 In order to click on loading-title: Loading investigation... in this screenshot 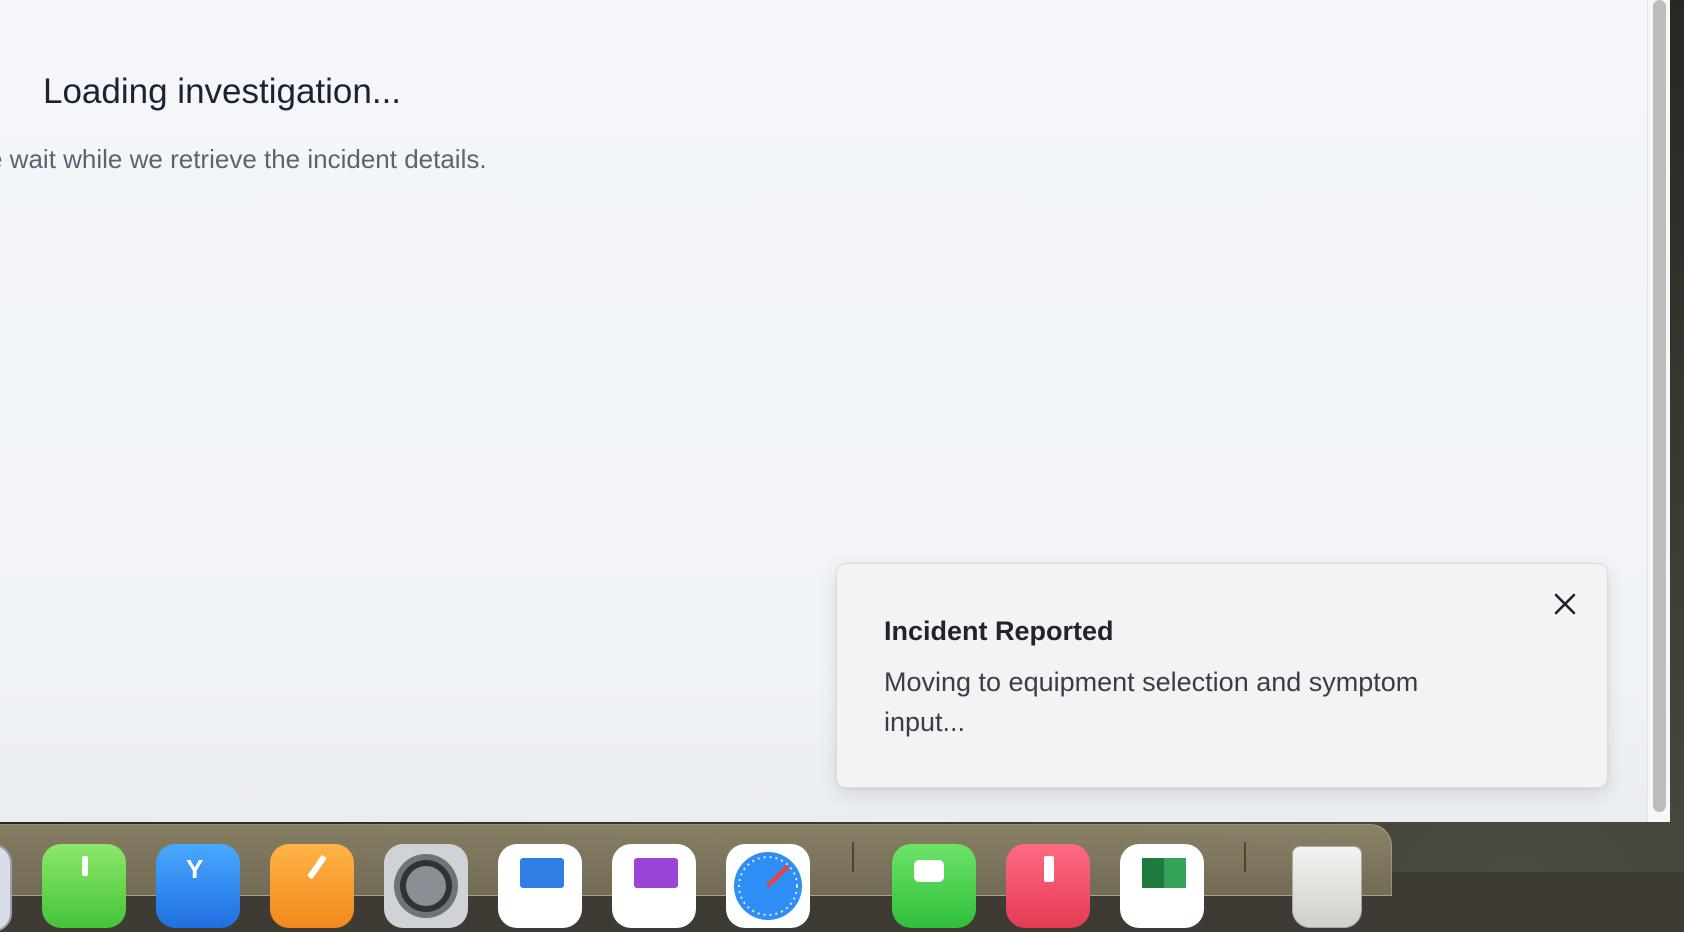, I will do `click(222, 91)`.